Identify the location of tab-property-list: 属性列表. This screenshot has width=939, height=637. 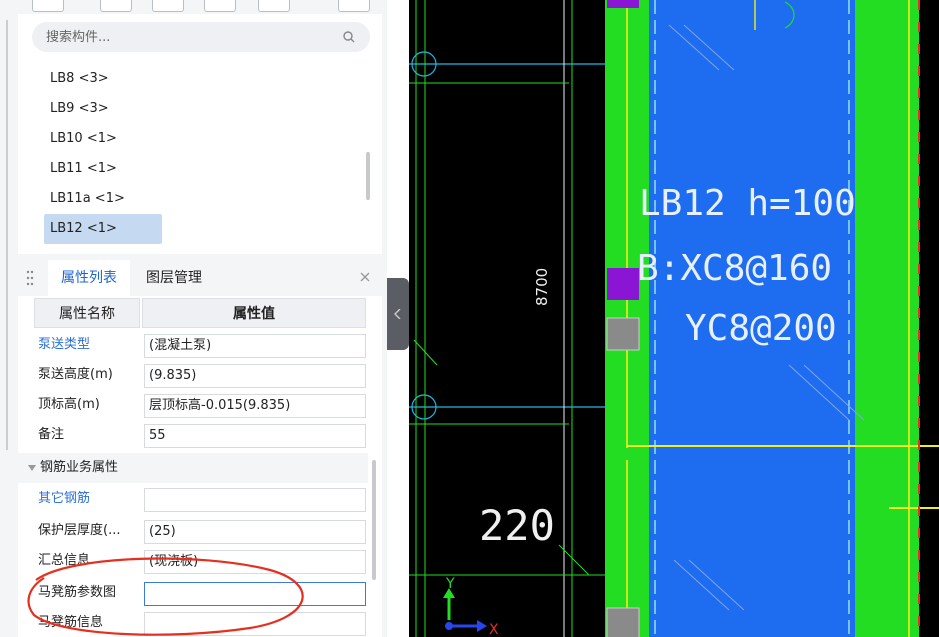
(89, 278).